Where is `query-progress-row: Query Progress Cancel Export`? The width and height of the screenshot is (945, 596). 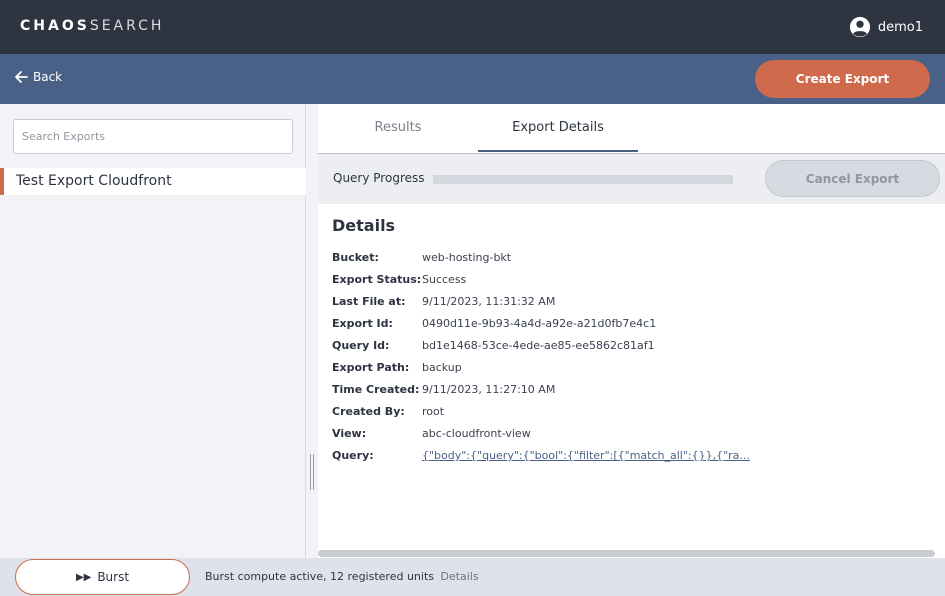
query-progress-row: Query Progress Cancel Export is located at coordinates (631, 179).